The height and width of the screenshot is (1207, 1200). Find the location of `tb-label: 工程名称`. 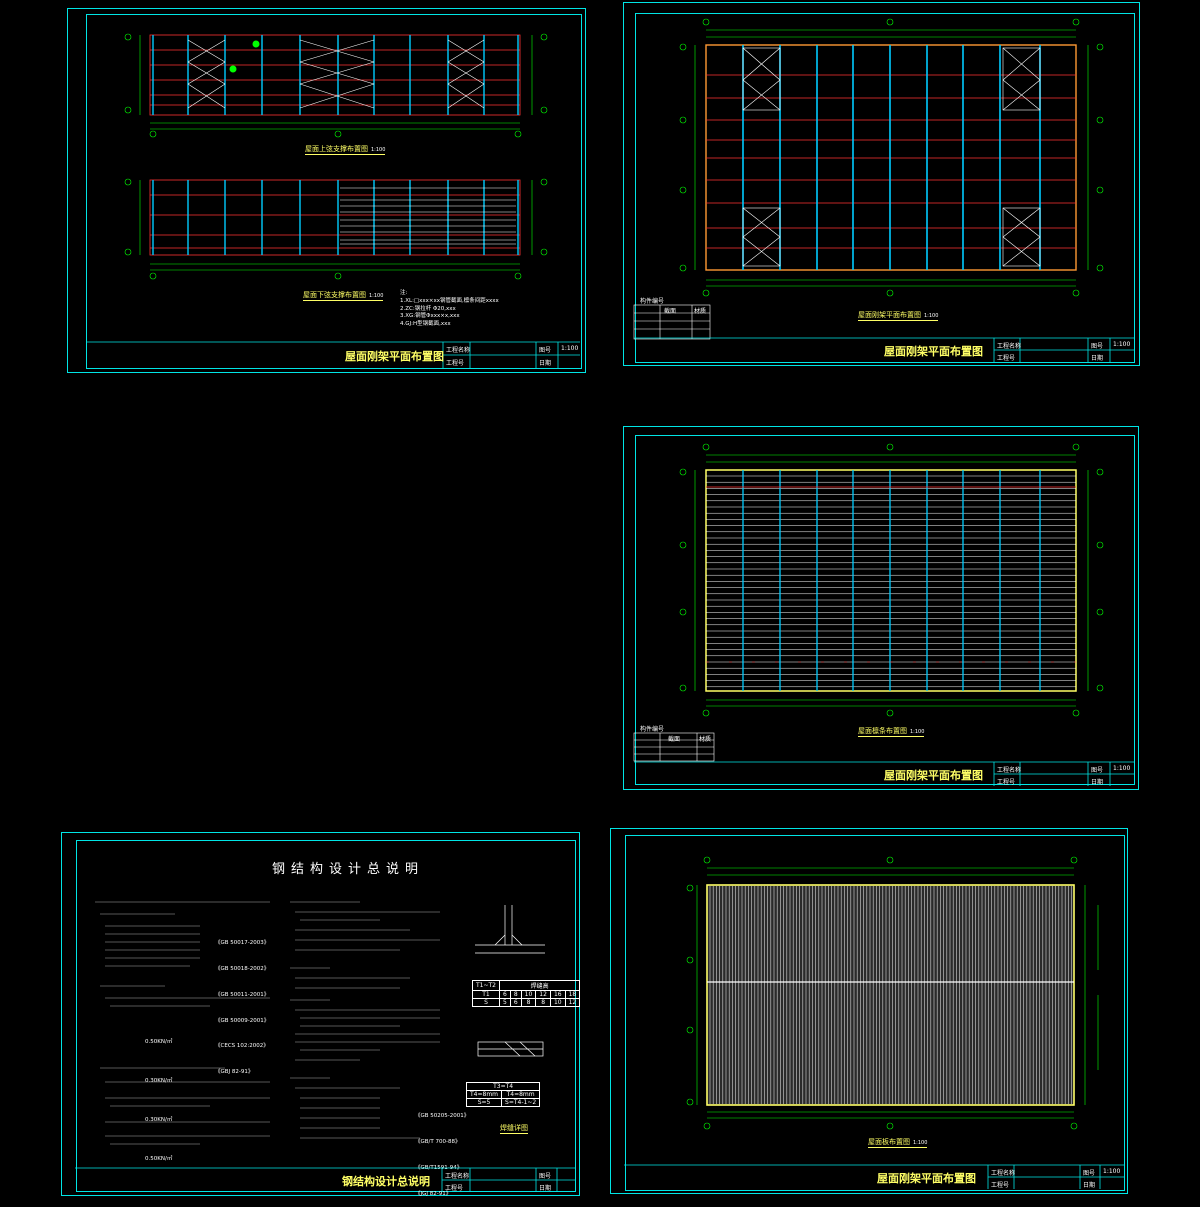

tb-label: 工程名称 is located at coordinates (1003, 1173).